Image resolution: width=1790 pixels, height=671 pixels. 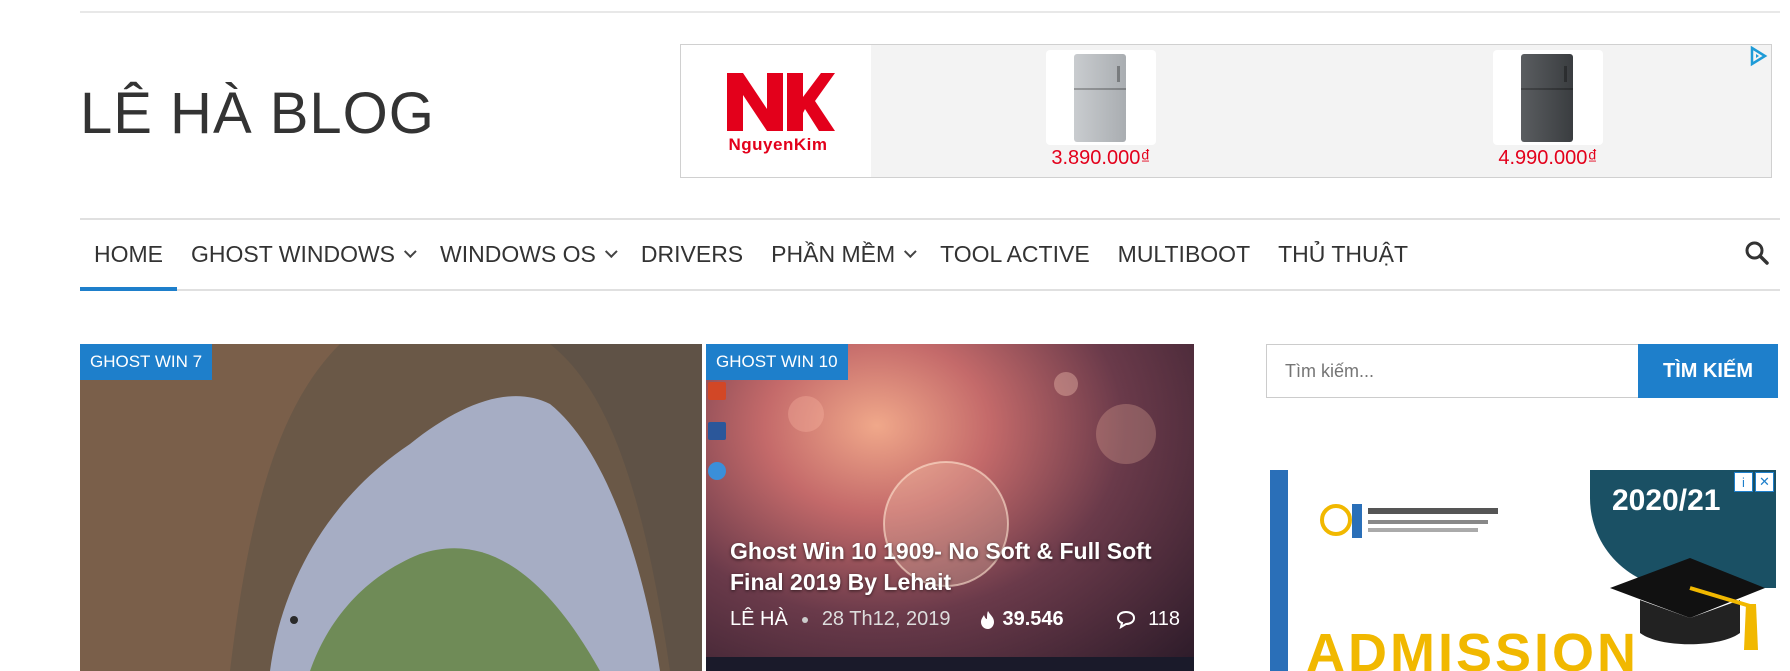 What do you see at coordinates (1148, 619) in the screenshot?
I see `post-comments: 118` at bounding box center [1148, 619].